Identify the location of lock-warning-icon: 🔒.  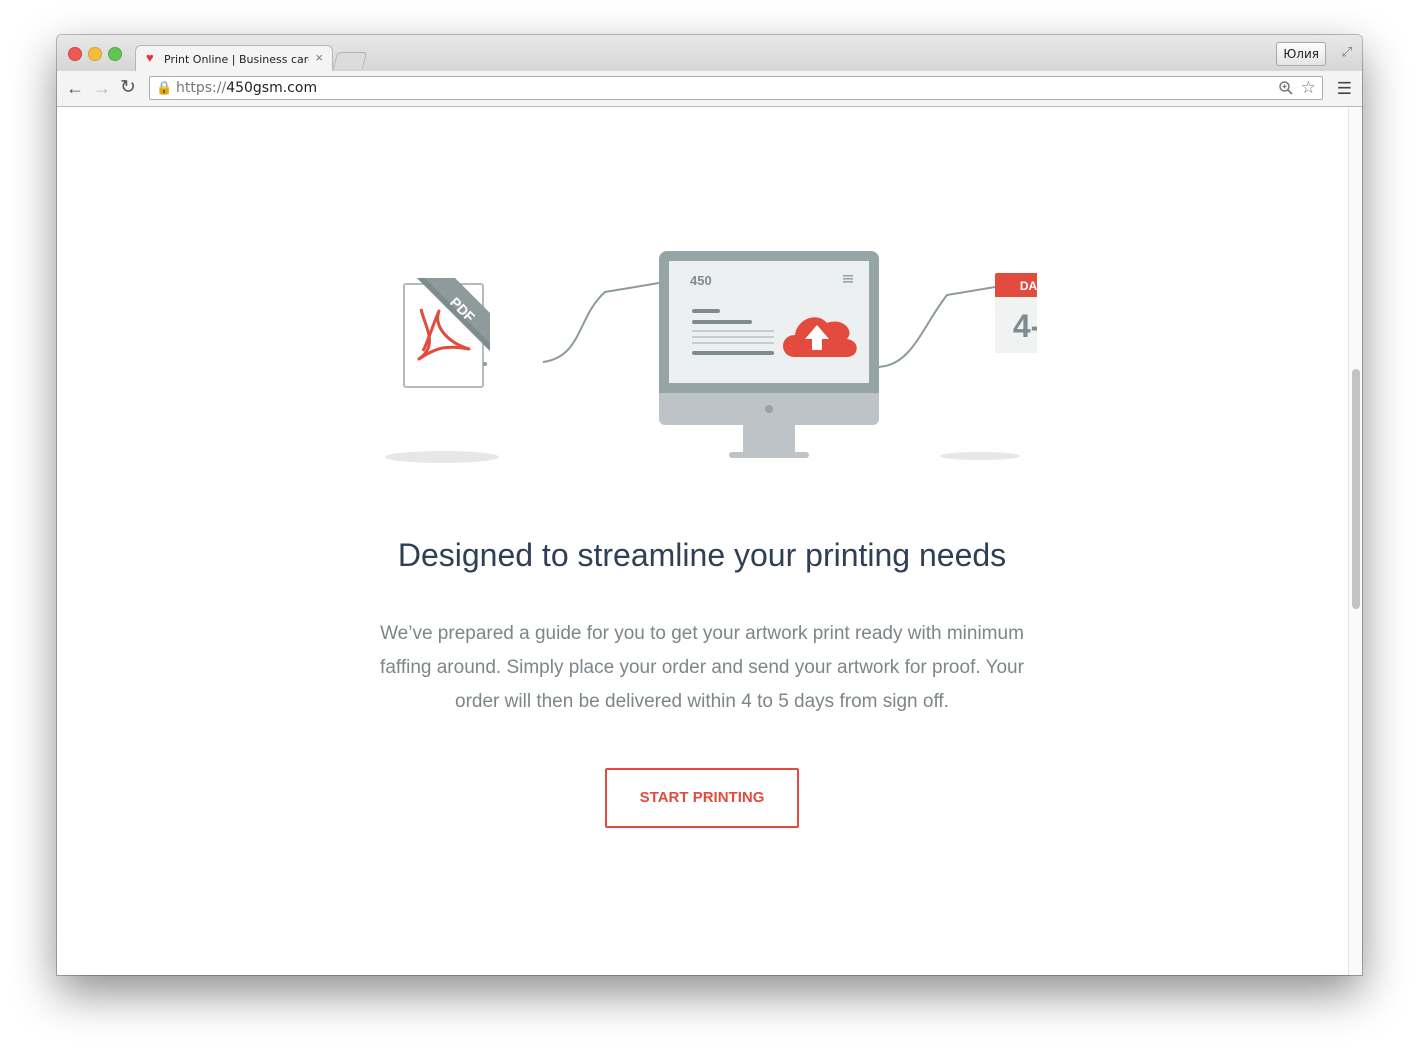
(164, 88).